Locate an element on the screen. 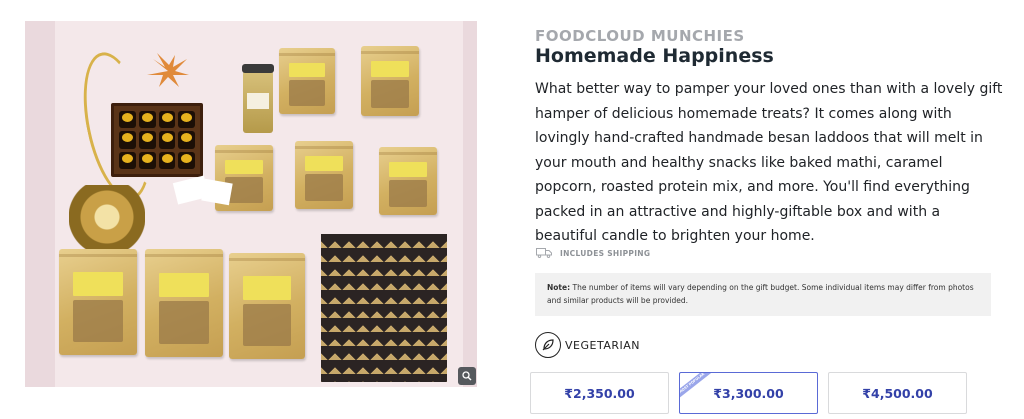  laddoo-box is located at coordinates (157, 140).